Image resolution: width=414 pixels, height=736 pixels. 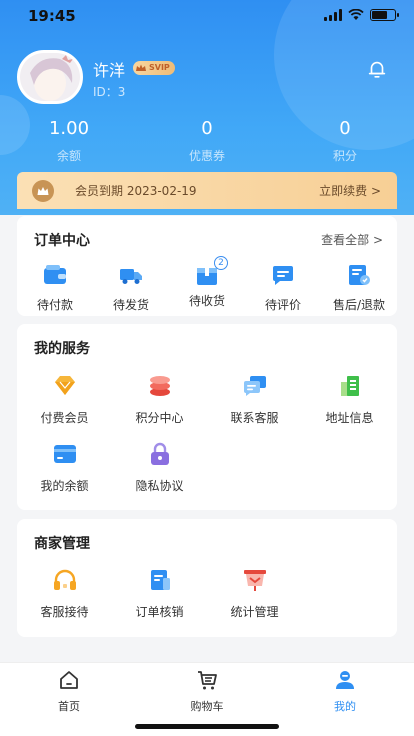 I want to click on view-all-orders-link: 查看全部 >, so click(x=352, y=239).